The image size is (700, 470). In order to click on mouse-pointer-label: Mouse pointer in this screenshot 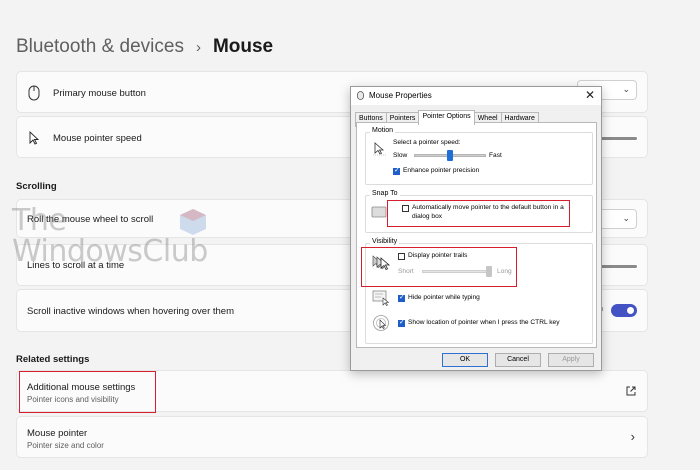, I will do `click(57, 433)`.